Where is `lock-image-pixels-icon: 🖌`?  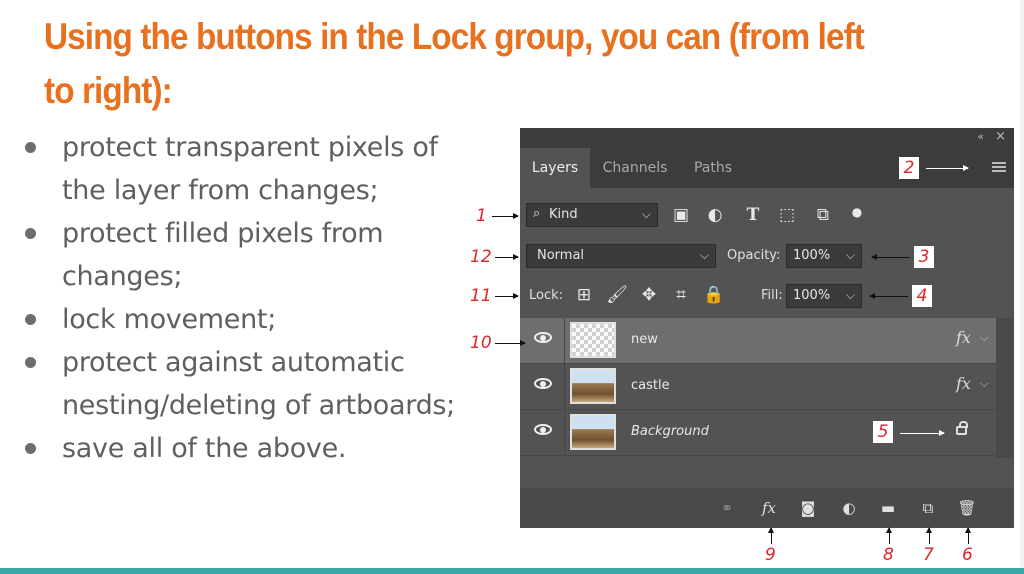 lock-image-pixels-icon: 🖌 is located at coordinates (617, 295).